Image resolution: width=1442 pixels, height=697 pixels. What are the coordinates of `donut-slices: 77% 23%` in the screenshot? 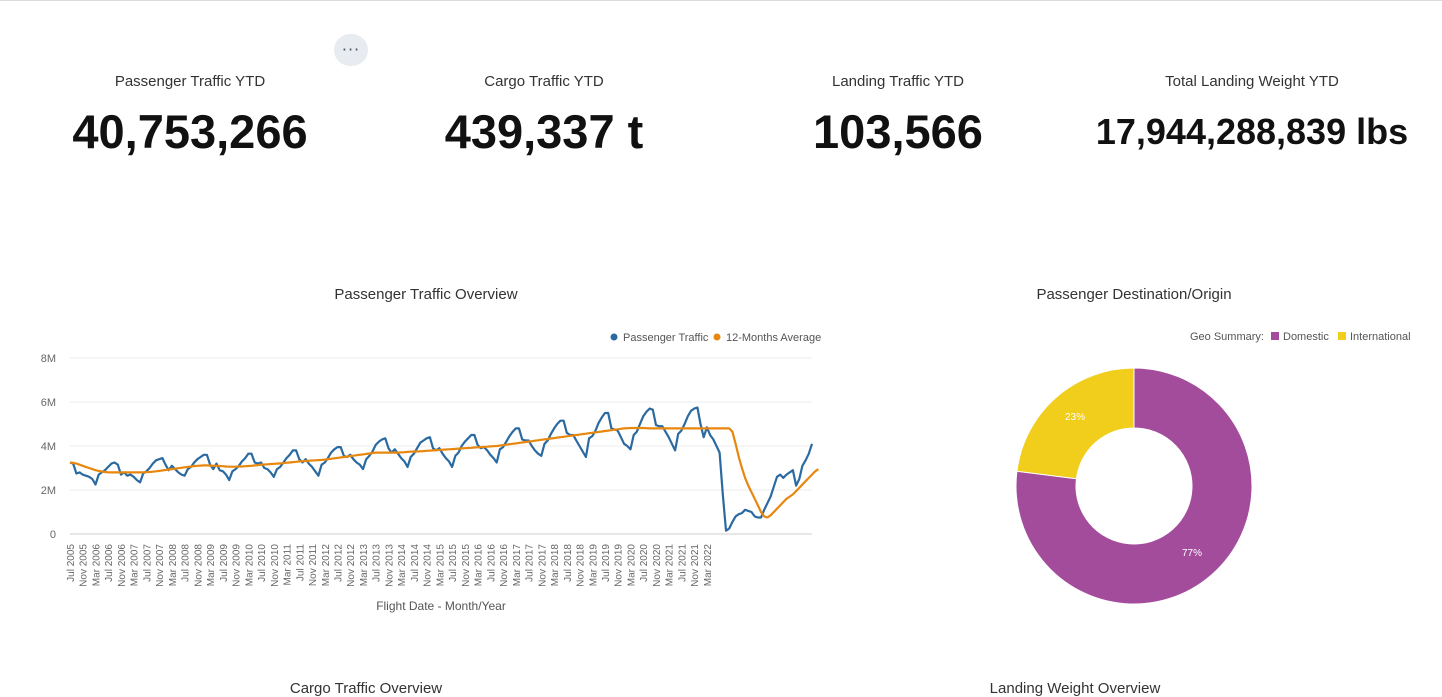 It's located at (1134, 486).